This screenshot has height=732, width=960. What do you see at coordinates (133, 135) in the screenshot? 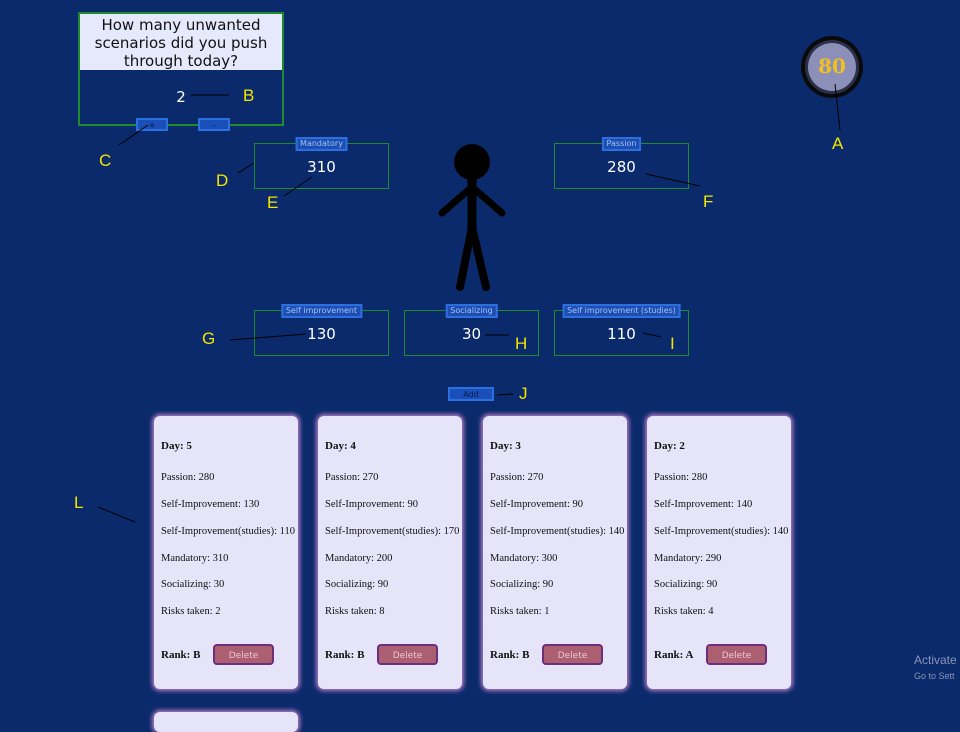
I see `leader-line-c` at bounding box center [133, 135].